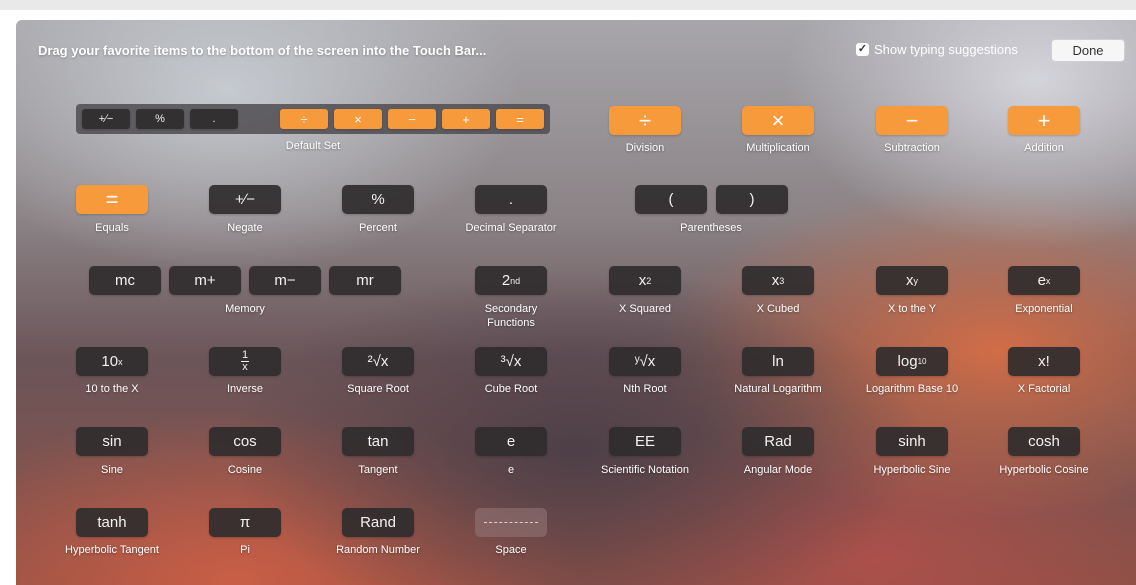  I want to click on logarithm-base-10-key: log 10, so click(912, 361).